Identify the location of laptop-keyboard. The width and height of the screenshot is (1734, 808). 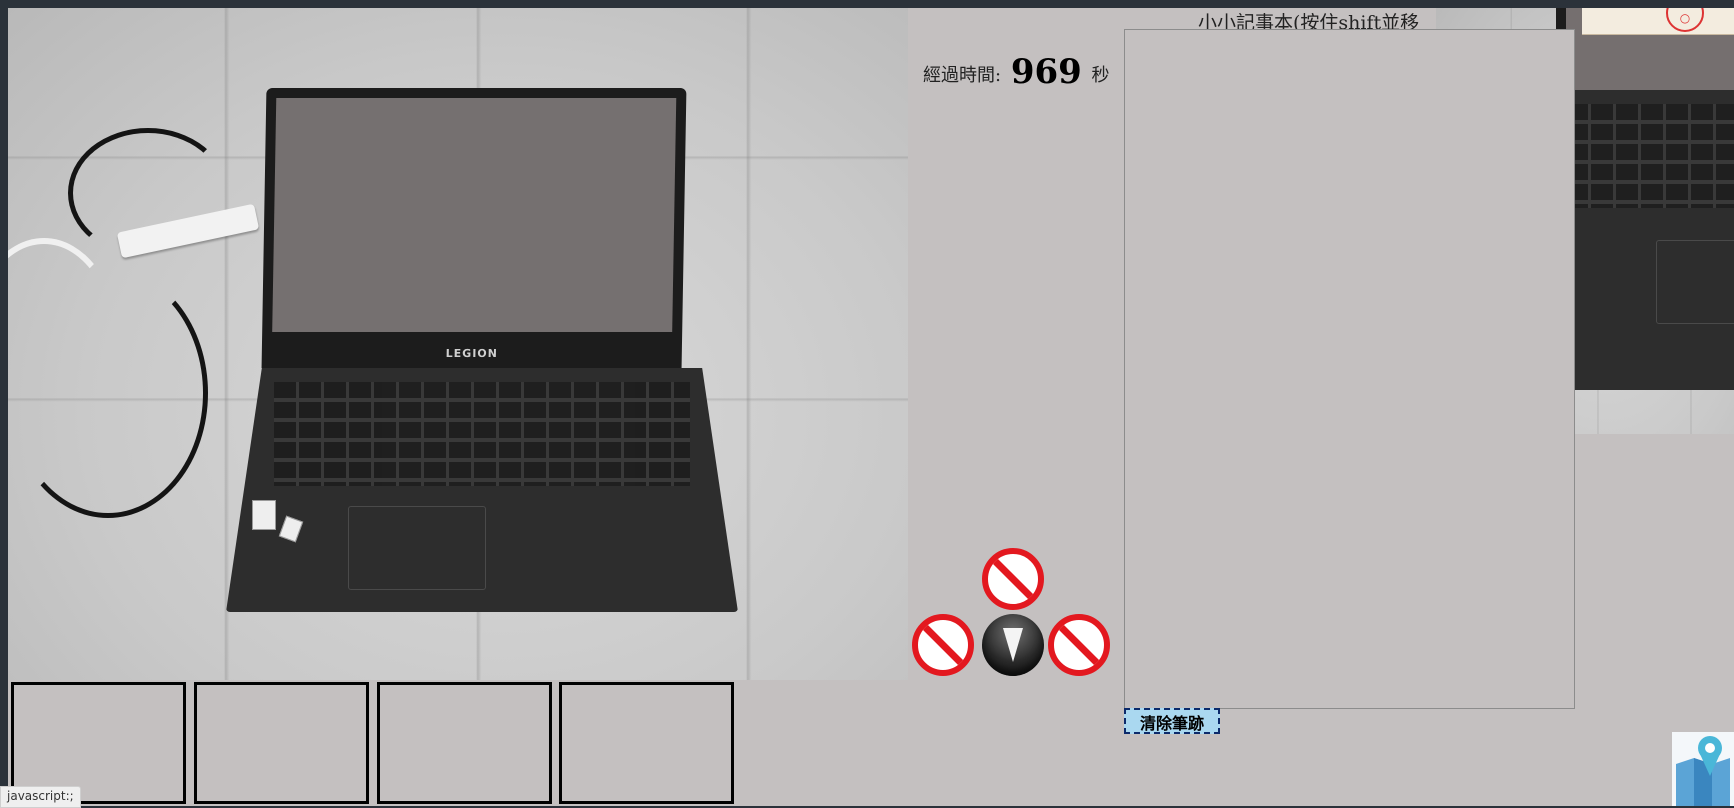
(482, 434).